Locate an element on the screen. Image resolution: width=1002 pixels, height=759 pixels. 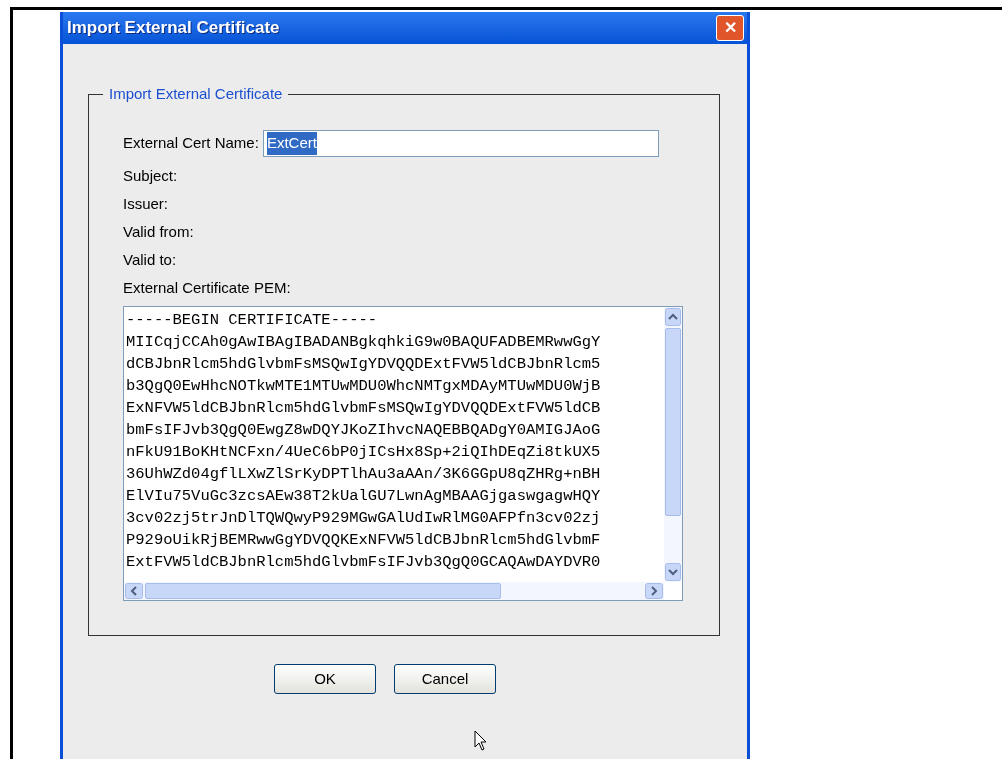
field-label: Valid from: is located at coordinates (159, 232).